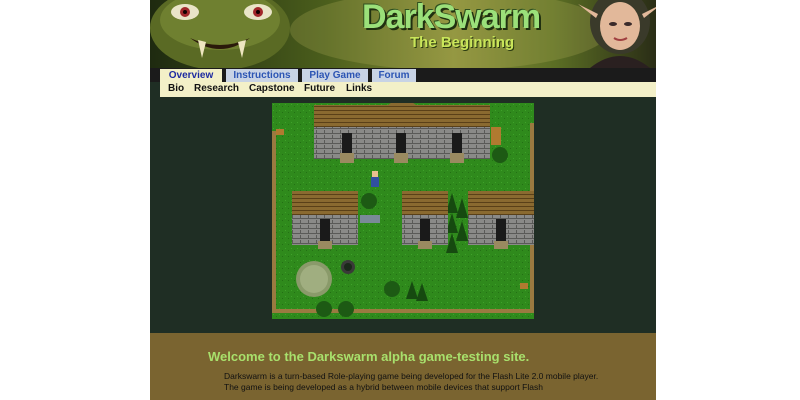  I want to click on tab-play-game: Play Game, so click(335, 75).